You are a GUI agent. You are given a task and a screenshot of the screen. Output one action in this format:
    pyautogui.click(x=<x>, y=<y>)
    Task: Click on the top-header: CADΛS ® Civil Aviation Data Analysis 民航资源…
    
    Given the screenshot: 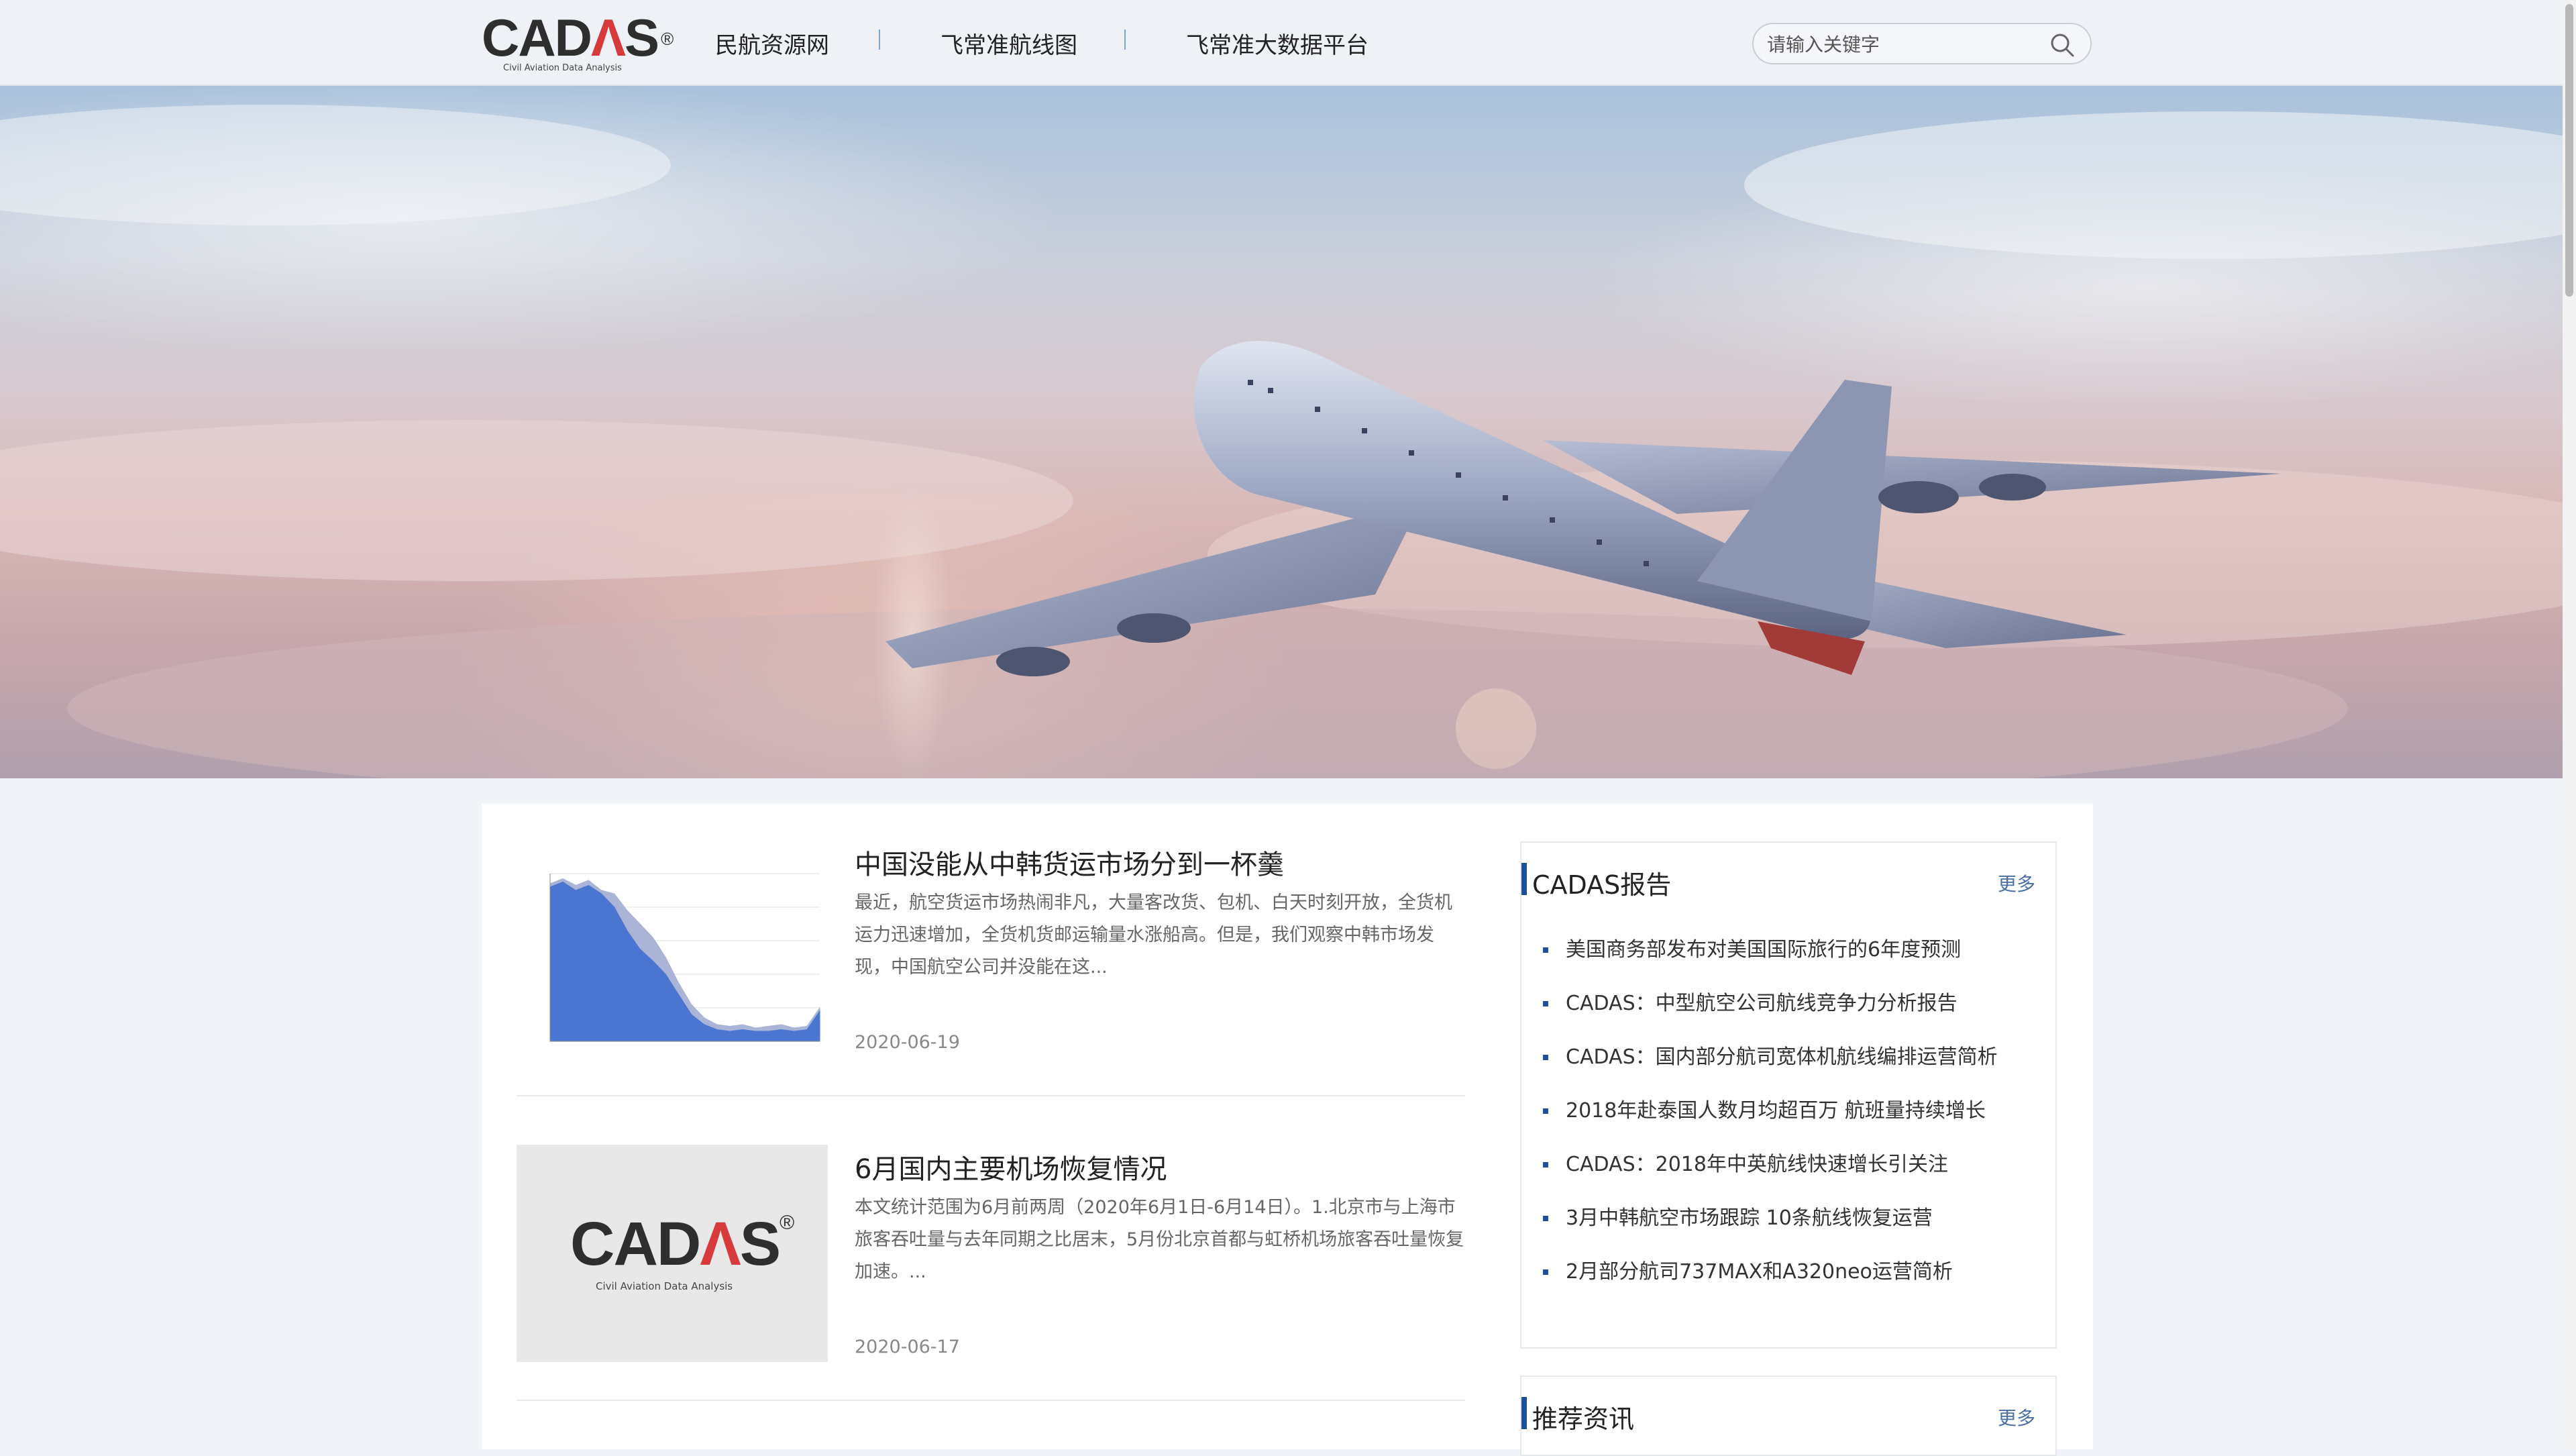 What is the action you would take?
    pyautogui.click(x=1281, y=43)
    